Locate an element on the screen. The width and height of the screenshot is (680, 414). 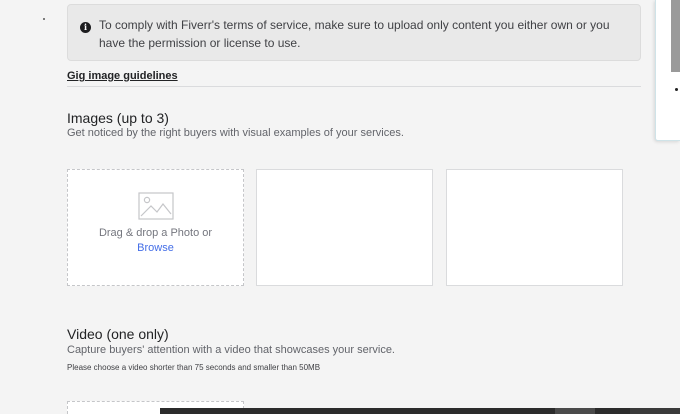
drag-drop-text: Drag & drop a Photo or is located at coordinates (155, 233).